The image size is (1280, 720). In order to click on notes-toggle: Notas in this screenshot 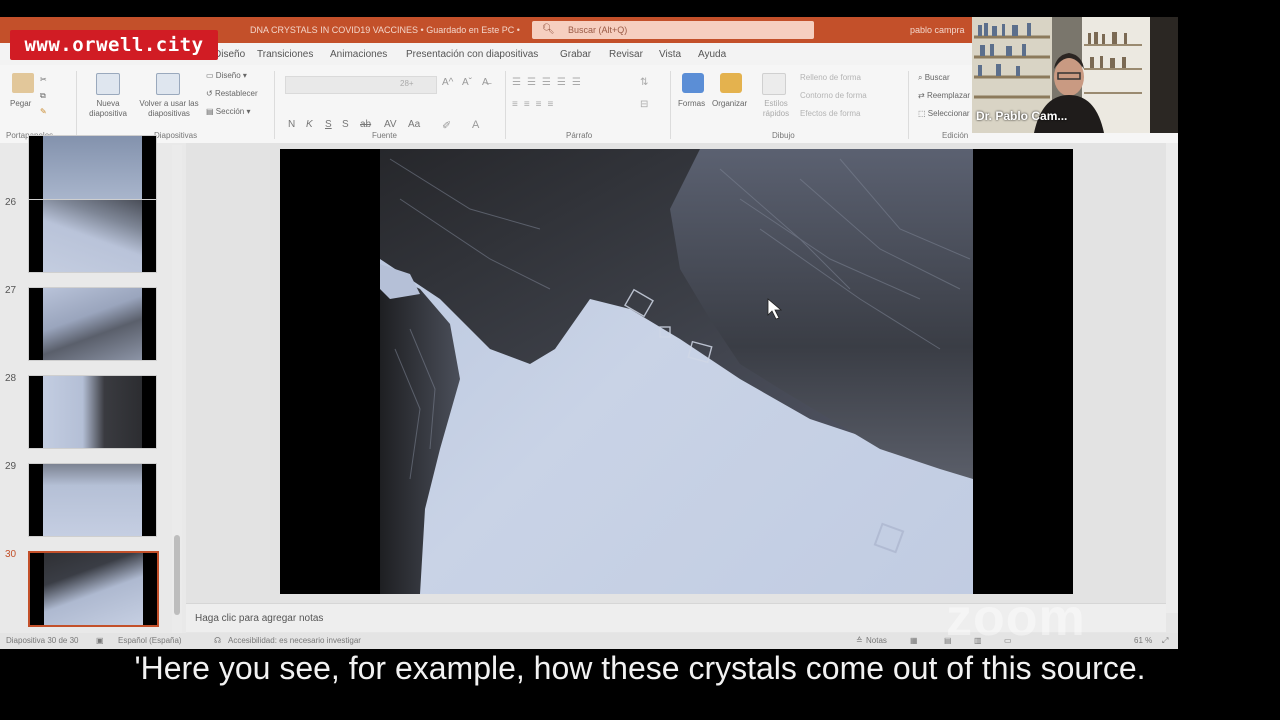, I will do `click(876, 640)`.